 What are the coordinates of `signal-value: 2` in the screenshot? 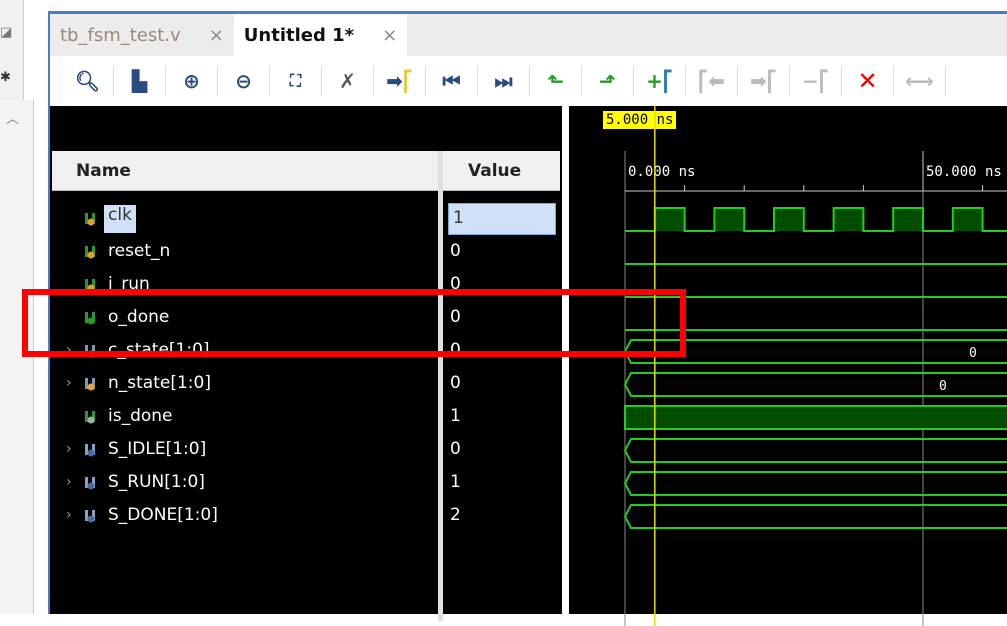 It's located at (455, 515).